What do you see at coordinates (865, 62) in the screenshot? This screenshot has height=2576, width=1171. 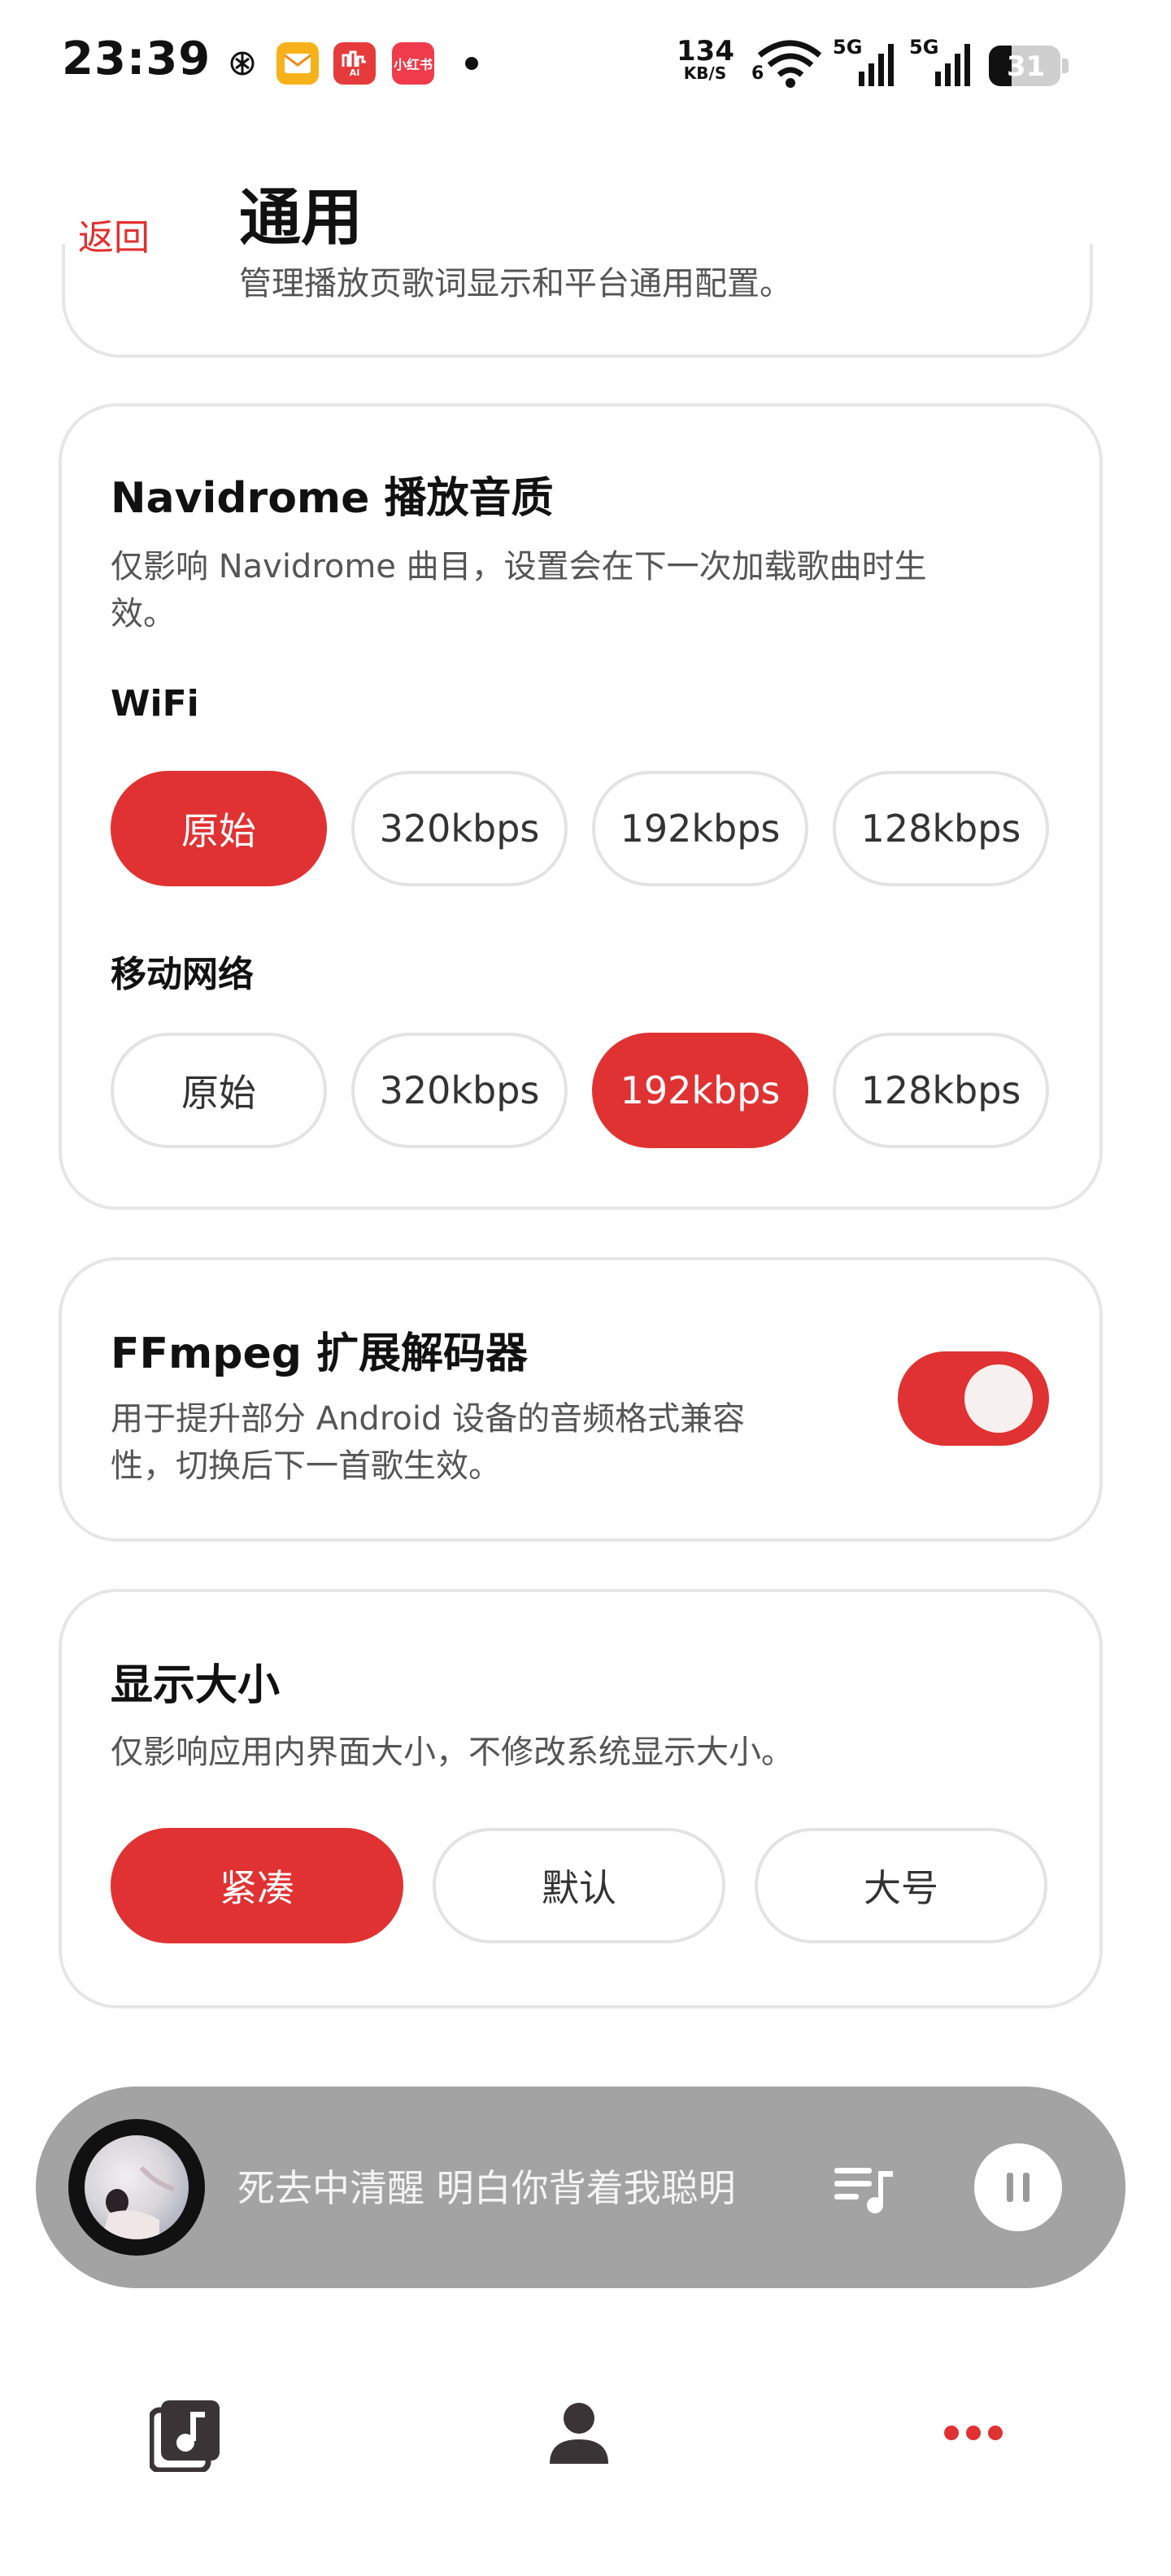 I see `signal-icon-1: 5G` at bounding box center [865, 62].